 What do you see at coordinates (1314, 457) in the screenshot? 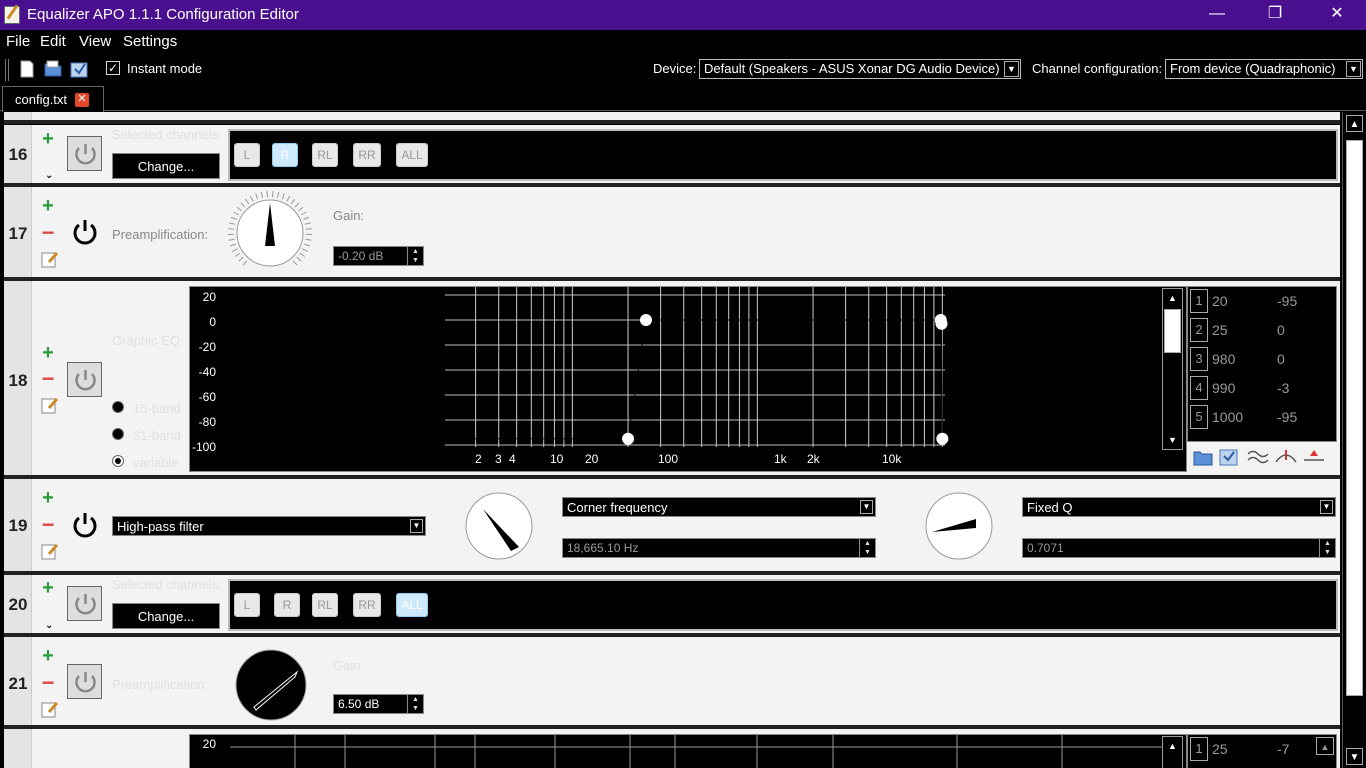
I see `reset-response-icon` at bounding box center [1314, 457].